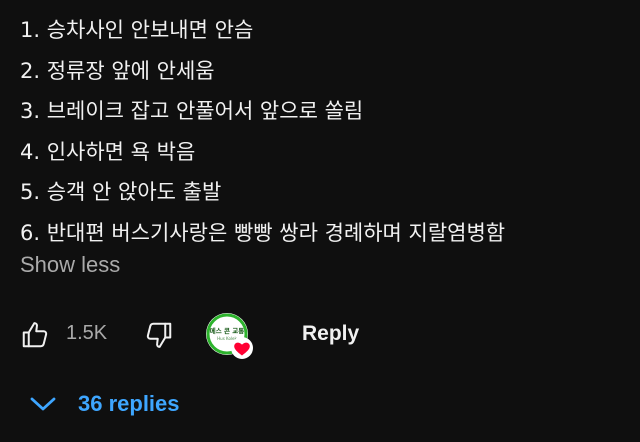 Image resolution: width=640 pixels, height=442 pixels. What do you see at coordinates (229, 336) in the screenshot?
I see `creator-heart-badge: 메스 콘 교통 Hus Kolek` at bounding box center [229, 336].